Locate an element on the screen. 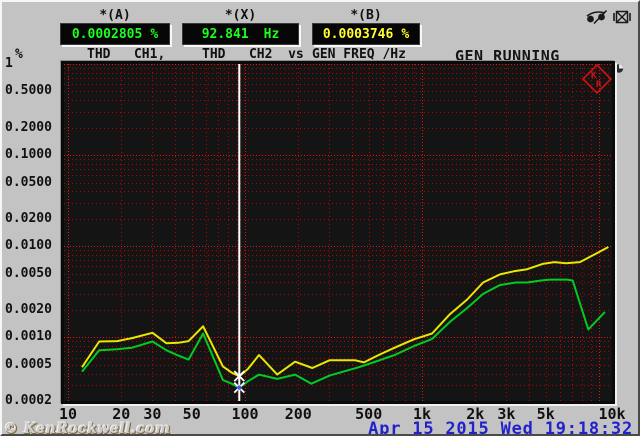 The width and height of the screenshot is (640, 436). y-tick-label: 0.0020 is located at coordinates (28, 309).